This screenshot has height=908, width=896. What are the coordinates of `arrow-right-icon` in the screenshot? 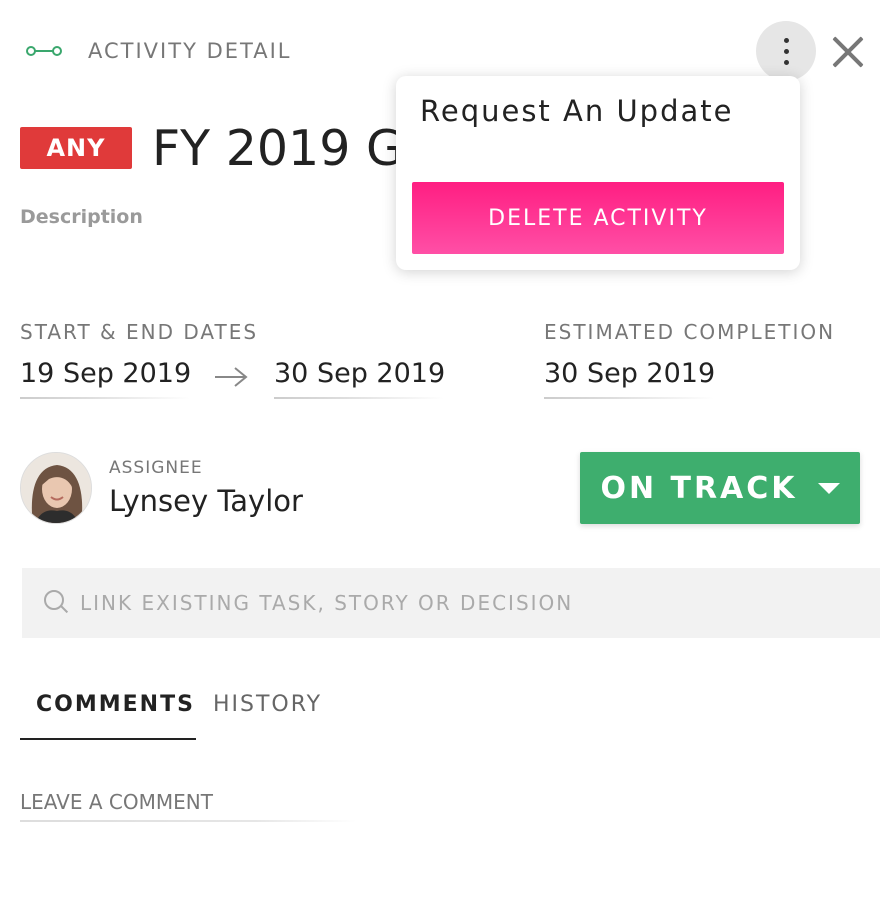 It's located at (231, 377).